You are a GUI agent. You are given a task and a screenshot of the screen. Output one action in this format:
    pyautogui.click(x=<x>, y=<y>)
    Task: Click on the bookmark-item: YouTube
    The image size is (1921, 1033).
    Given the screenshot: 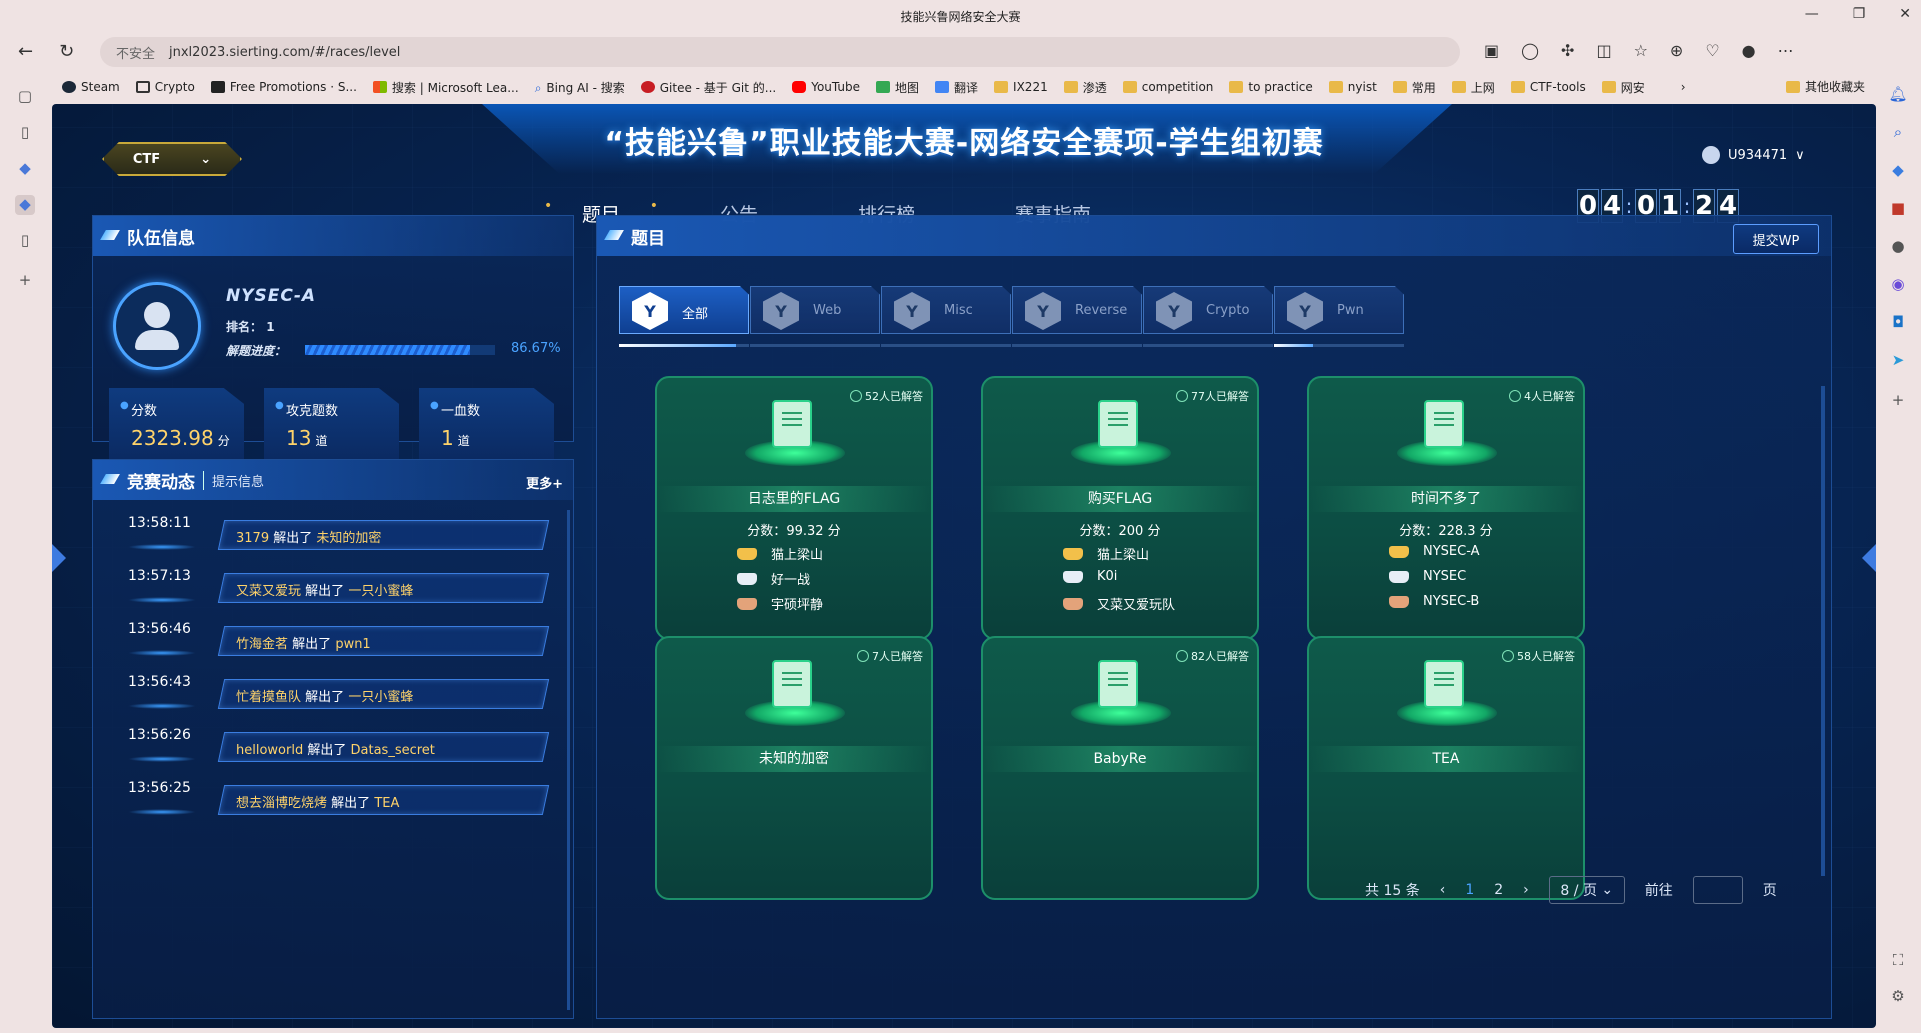 What is the action you would take?
    pyautogui.click(x=826, y=87)
    